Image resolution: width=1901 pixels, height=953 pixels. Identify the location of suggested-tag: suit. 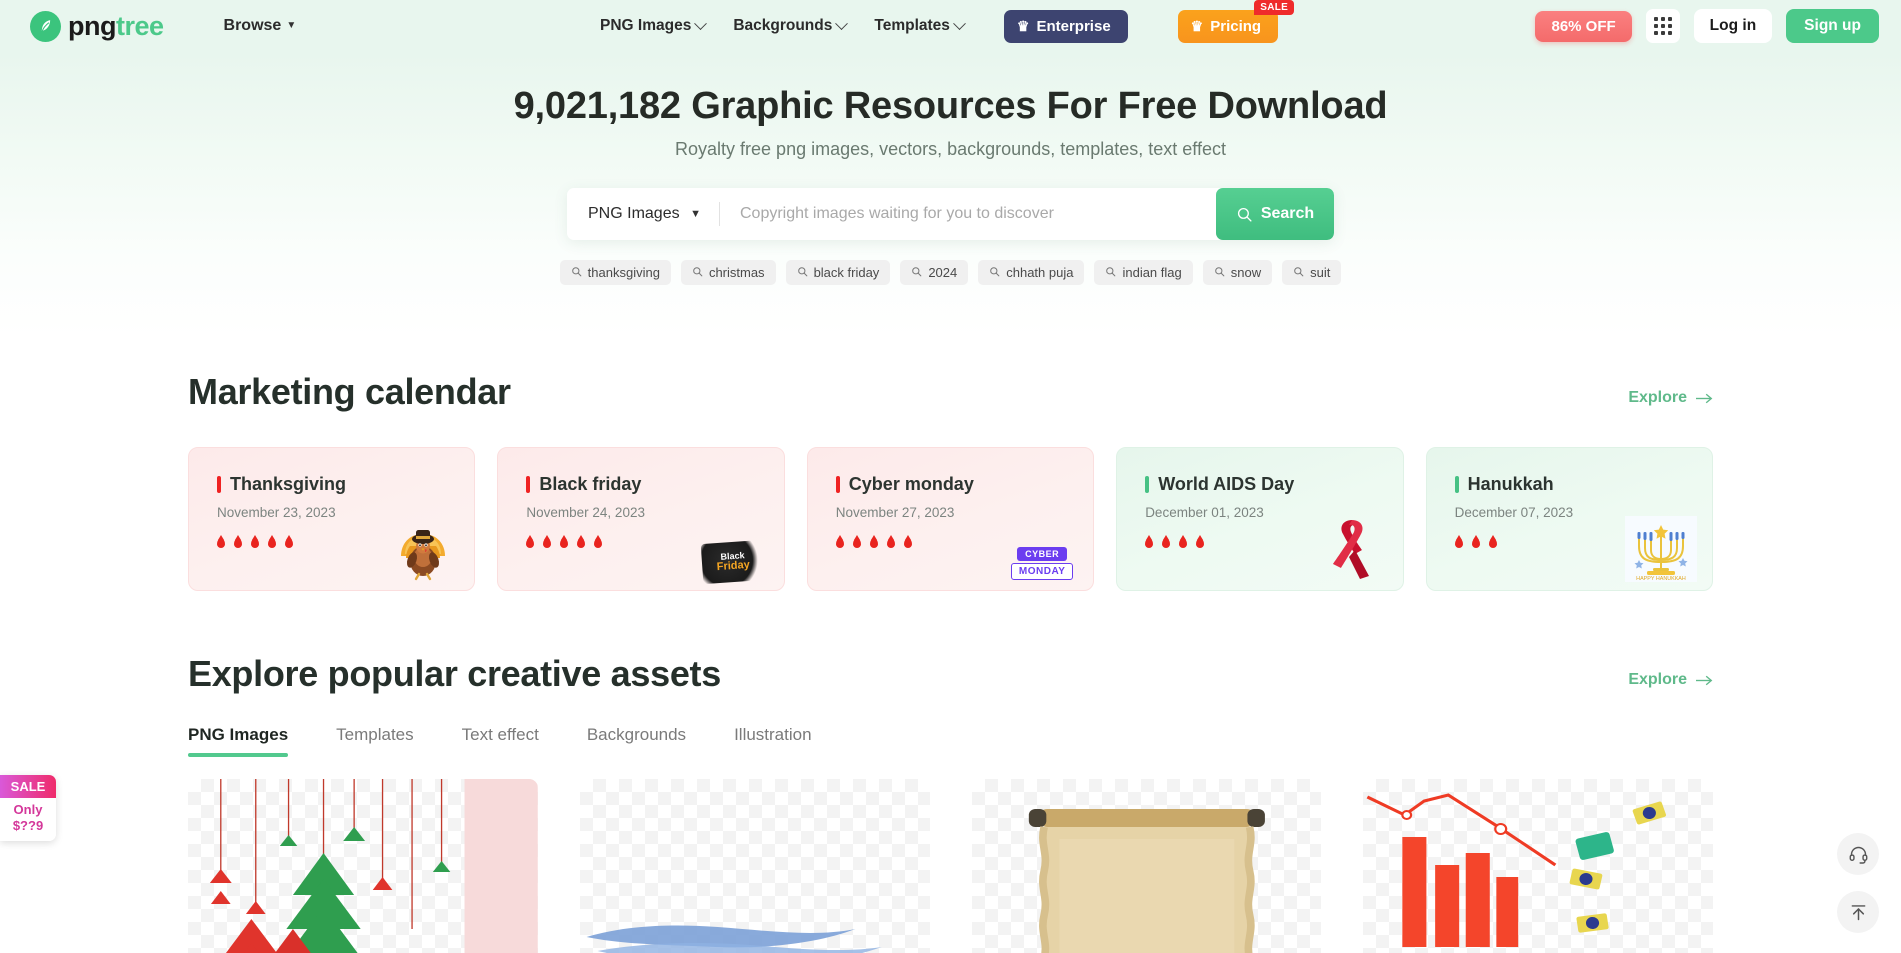
(1312, 272).